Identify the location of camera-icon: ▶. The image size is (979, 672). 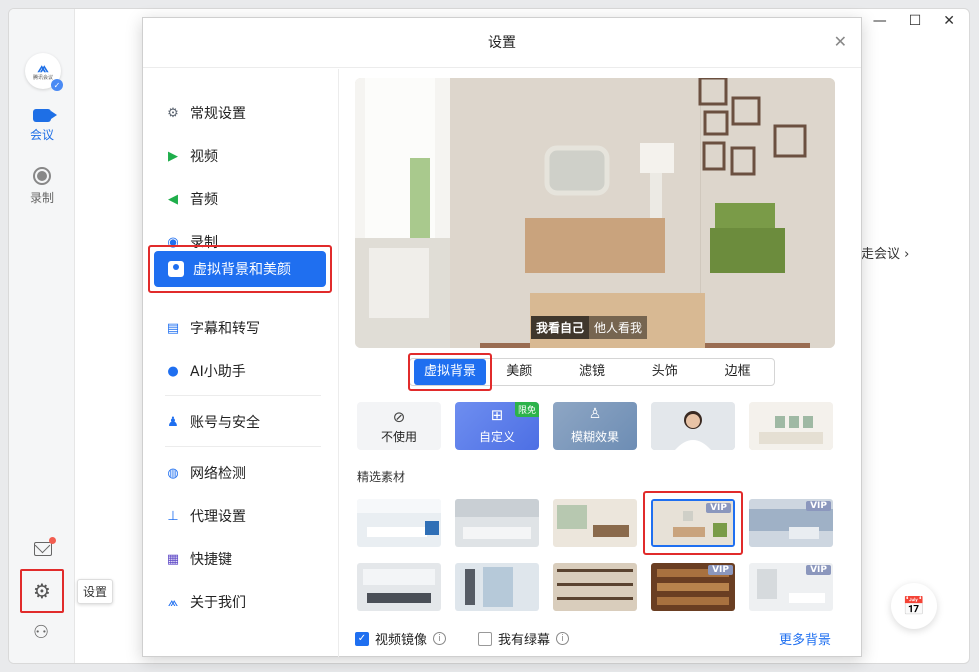
(173, 156).